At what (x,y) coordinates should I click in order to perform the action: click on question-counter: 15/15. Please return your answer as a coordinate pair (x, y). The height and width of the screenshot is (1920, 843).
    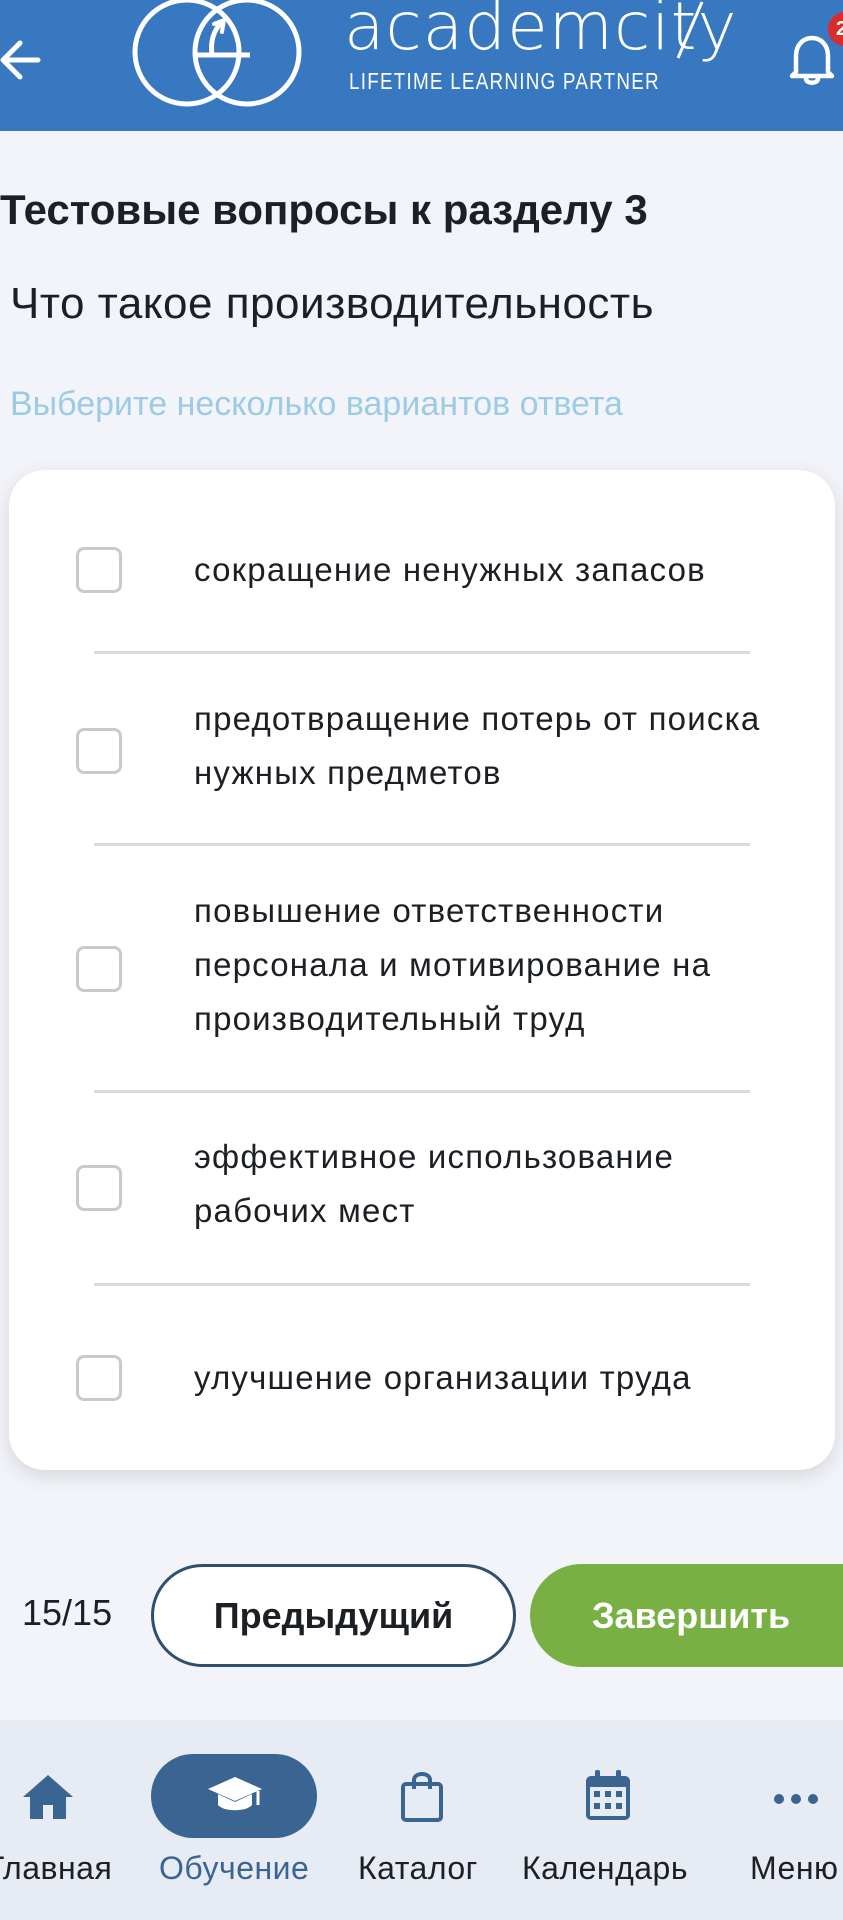
    Looking at the image, I should click on (67, 1612).